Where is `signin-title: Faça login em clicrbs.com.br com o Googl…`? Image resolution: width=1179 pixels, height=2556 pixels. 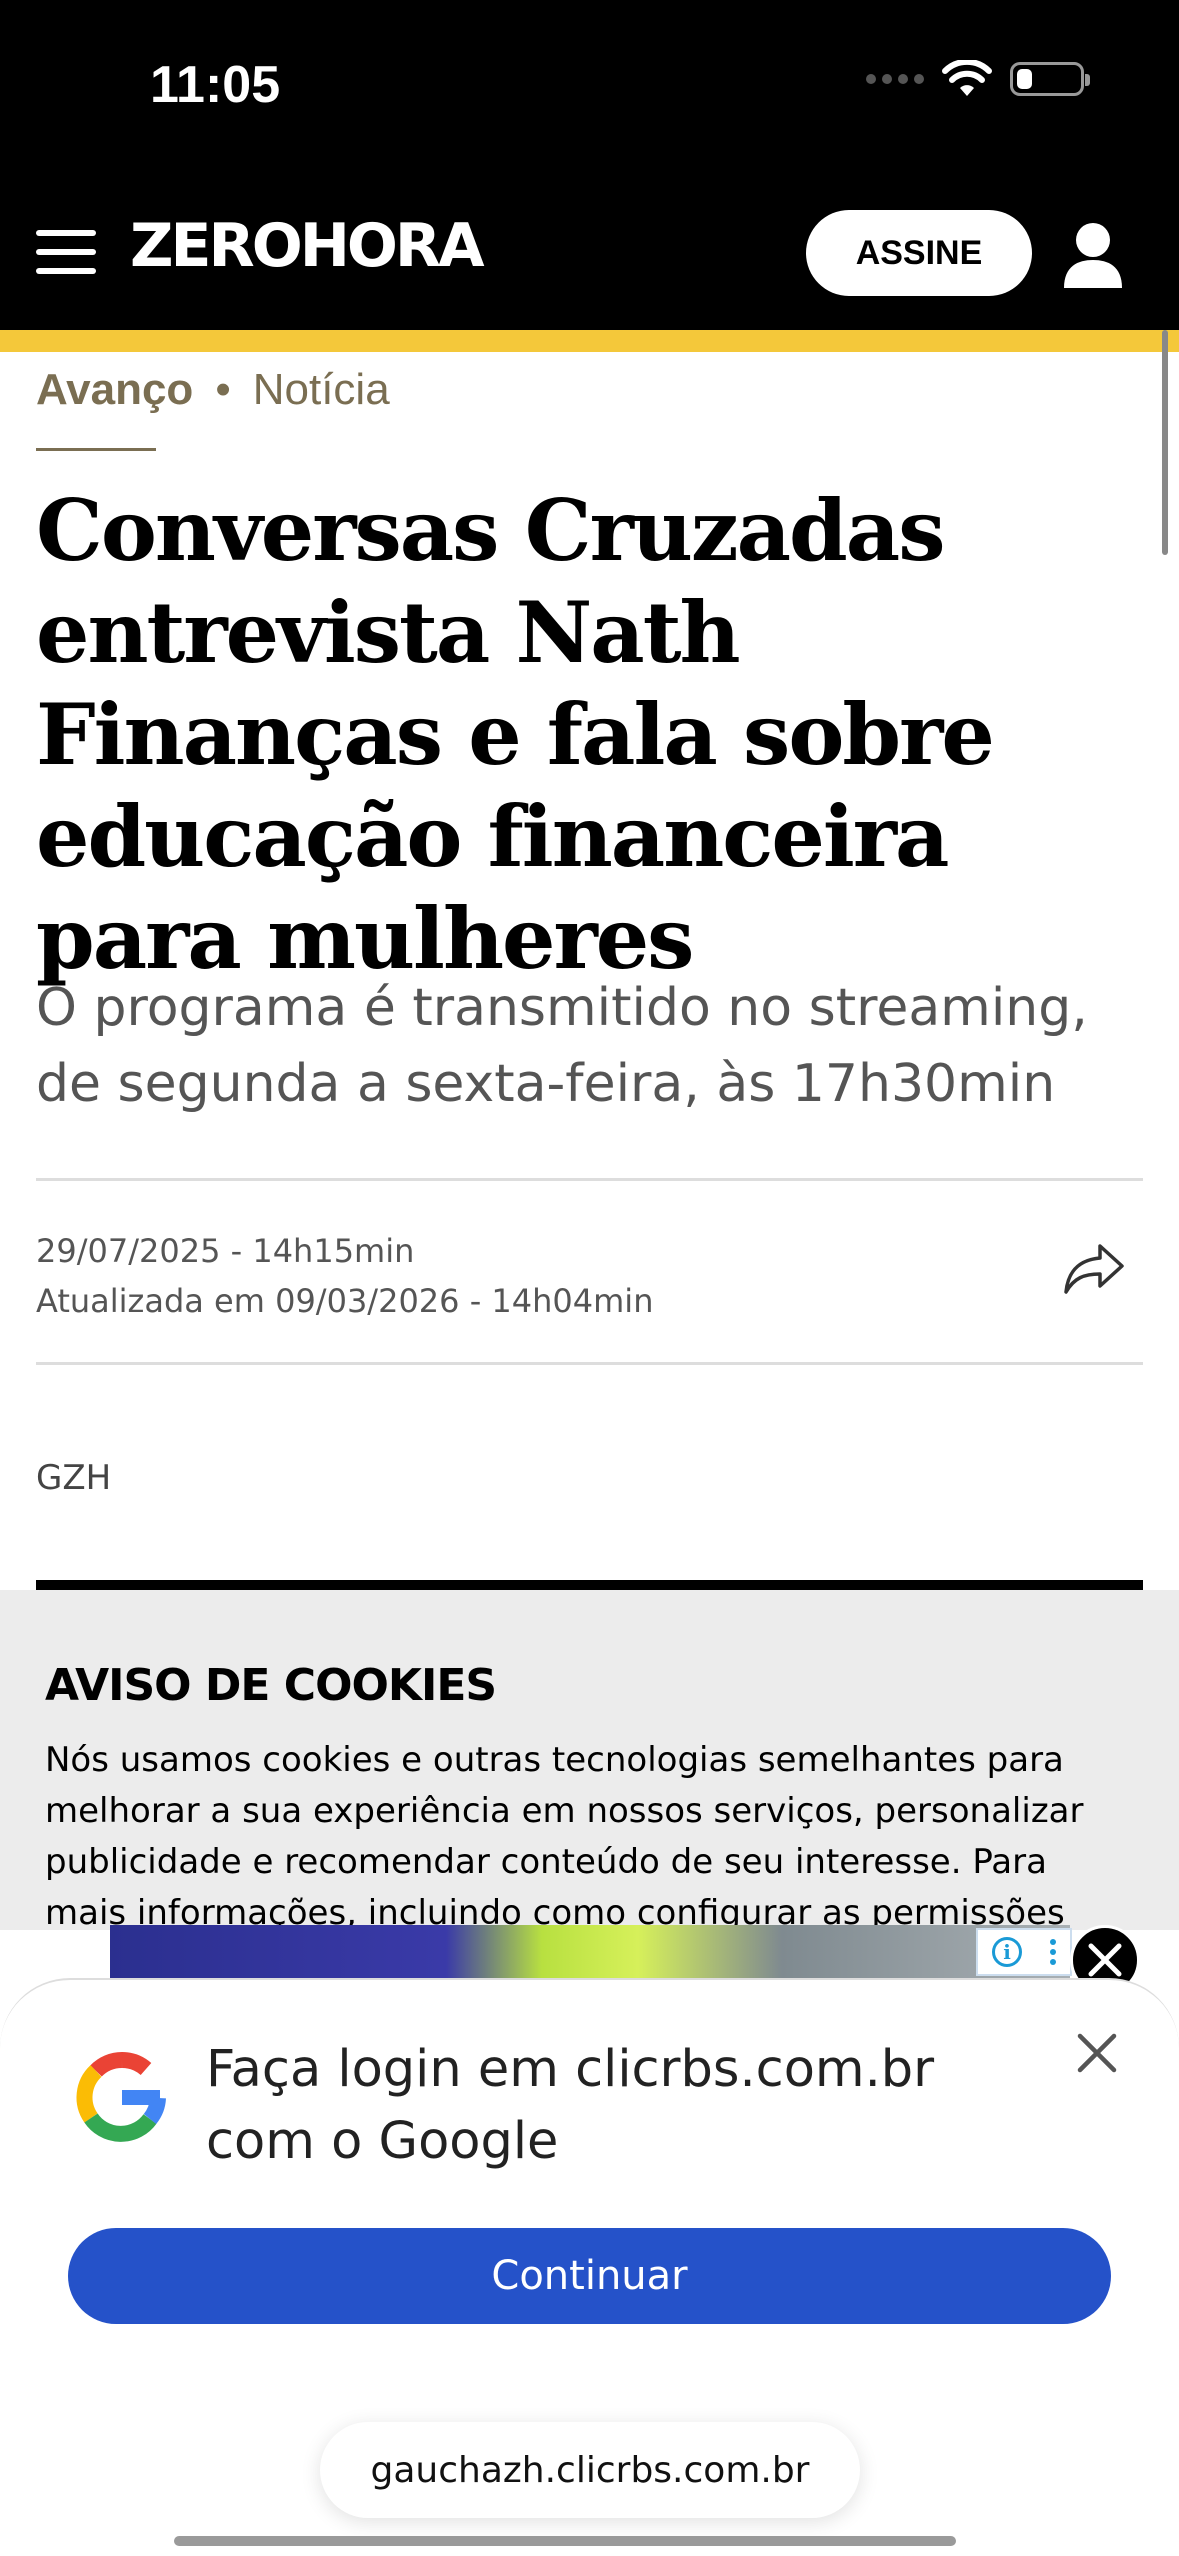 signin-title: Faça login em clicrbs.com.br com o Googl… is located at coordinates (570, 2105).